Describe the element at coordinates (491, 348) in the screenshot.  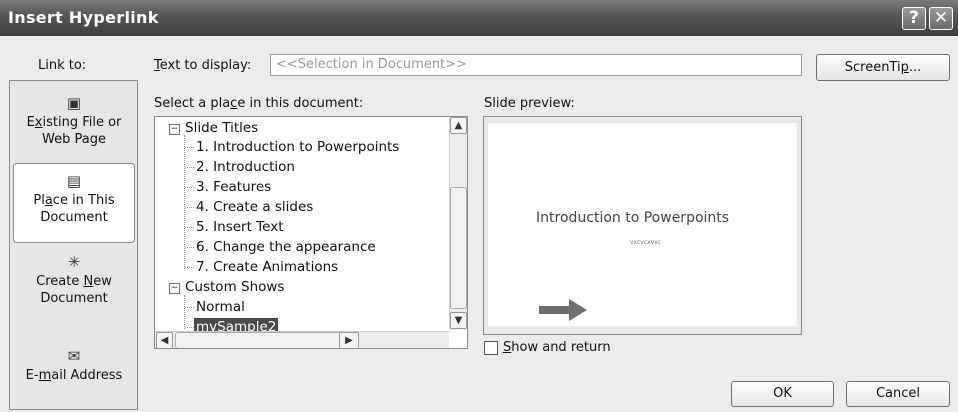
I see `show-and-return-checkbox` at that location.